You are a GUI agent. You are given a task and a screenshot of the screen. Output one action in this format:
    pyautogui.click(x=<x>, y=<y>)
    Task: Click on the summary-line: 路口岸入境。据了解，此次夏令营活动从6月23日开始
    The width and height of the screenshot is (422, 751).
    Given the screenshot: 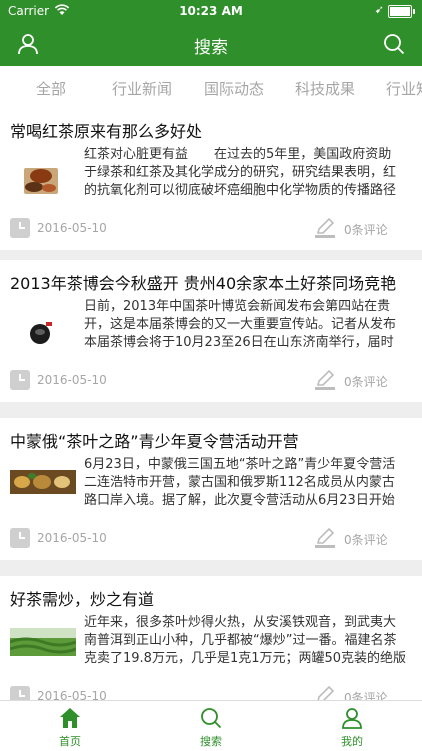 What is the action you would take?
    pyautogui.click(x=239, y=500)
    